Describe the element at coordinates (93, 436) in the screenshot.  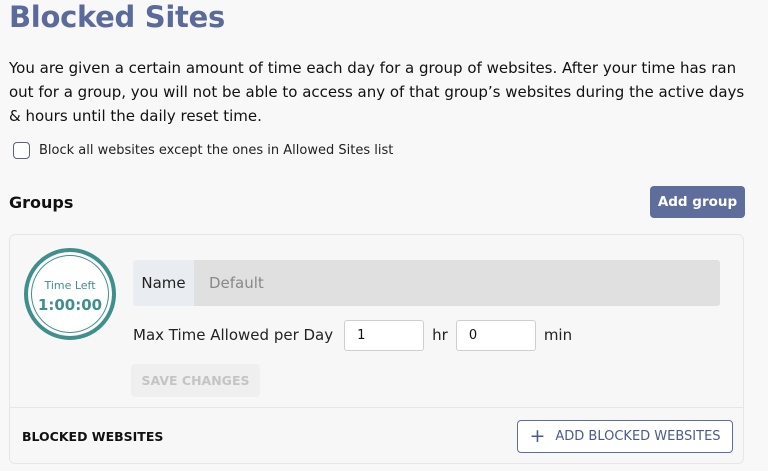
I see `blocked-websites-heading: BLOCKED WEBSITES` at that location.